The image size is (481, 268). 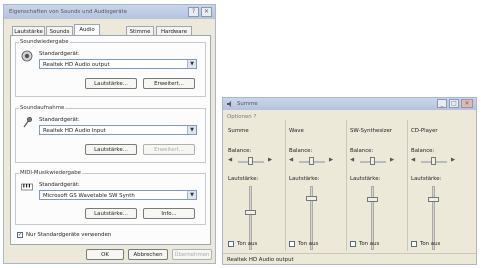 What do you see at coordinates (118, 130) in the screenshot?
I see `recording-device-select: Realtek HD Audio Input ▼` at bounding box center [118, 130].